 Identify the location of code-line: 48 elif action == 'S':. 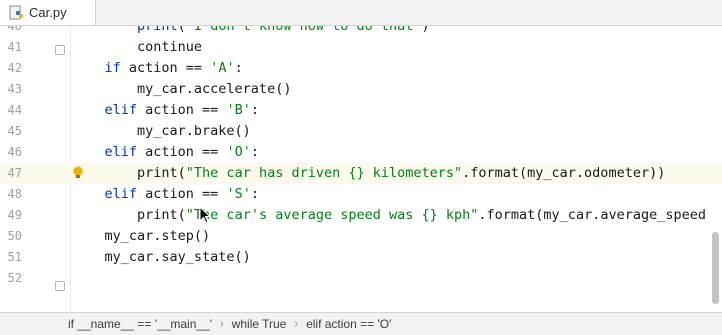
(361, 194).